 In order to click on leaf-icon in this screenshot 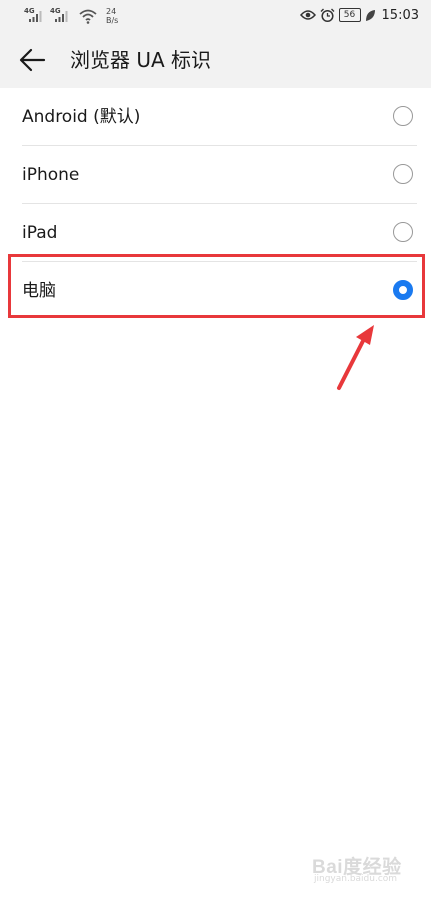, I will do `click(370, 15)`.